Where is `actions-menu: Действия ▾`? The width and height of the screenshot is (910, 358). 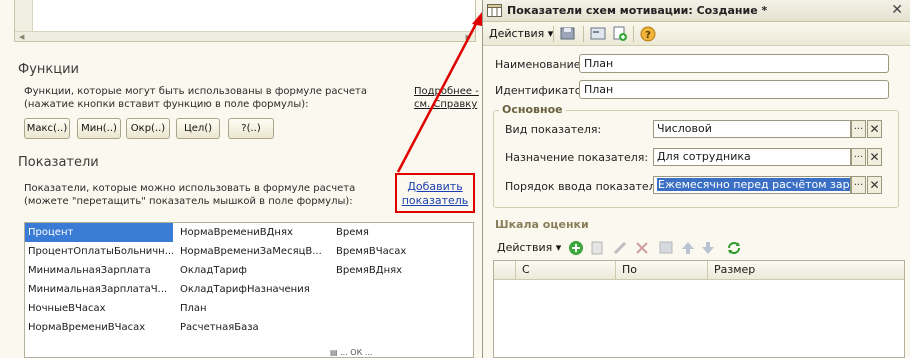 actions-menu: Действия ▾ is located at coordinates (521, 33).